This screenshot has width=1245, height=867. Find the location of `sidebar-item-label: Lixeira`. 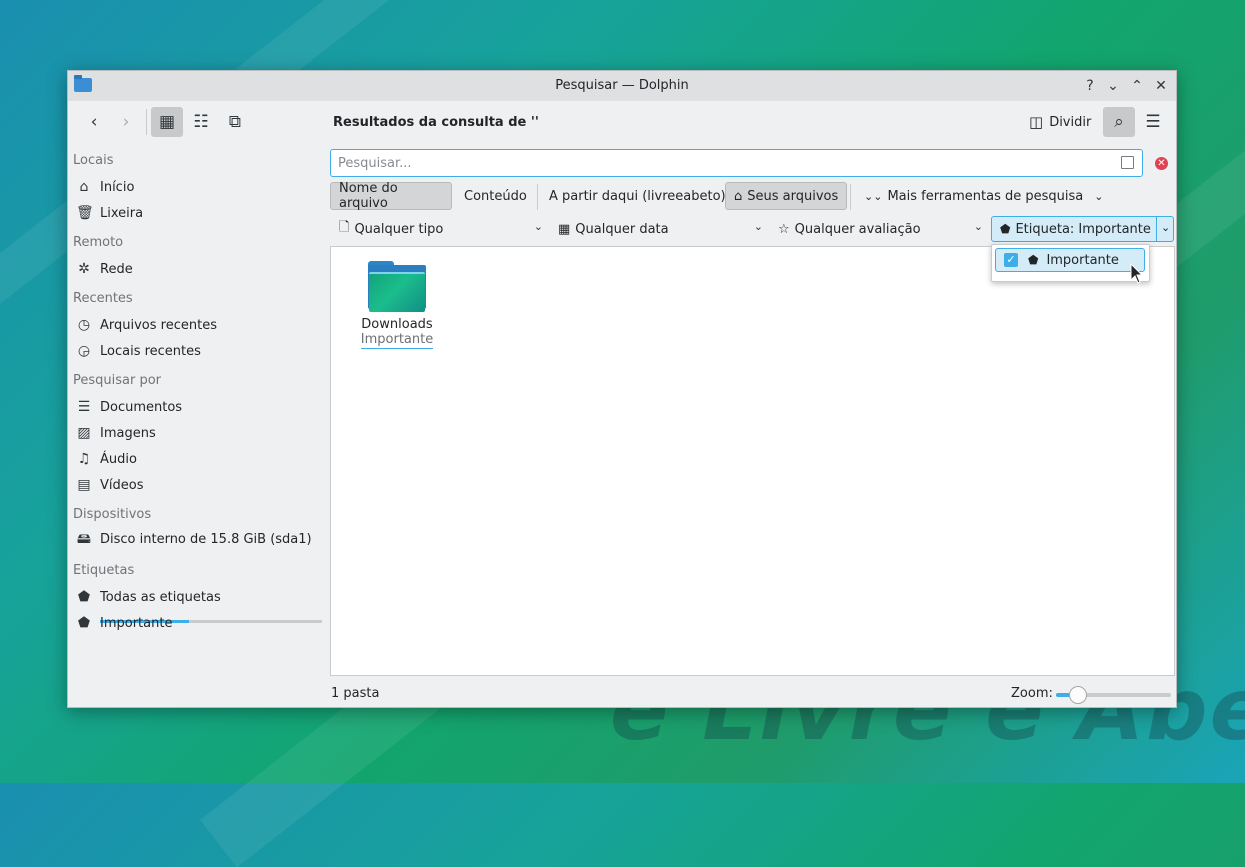

sidebar-item-label: Lixeira is located at coordinates (122, 213).